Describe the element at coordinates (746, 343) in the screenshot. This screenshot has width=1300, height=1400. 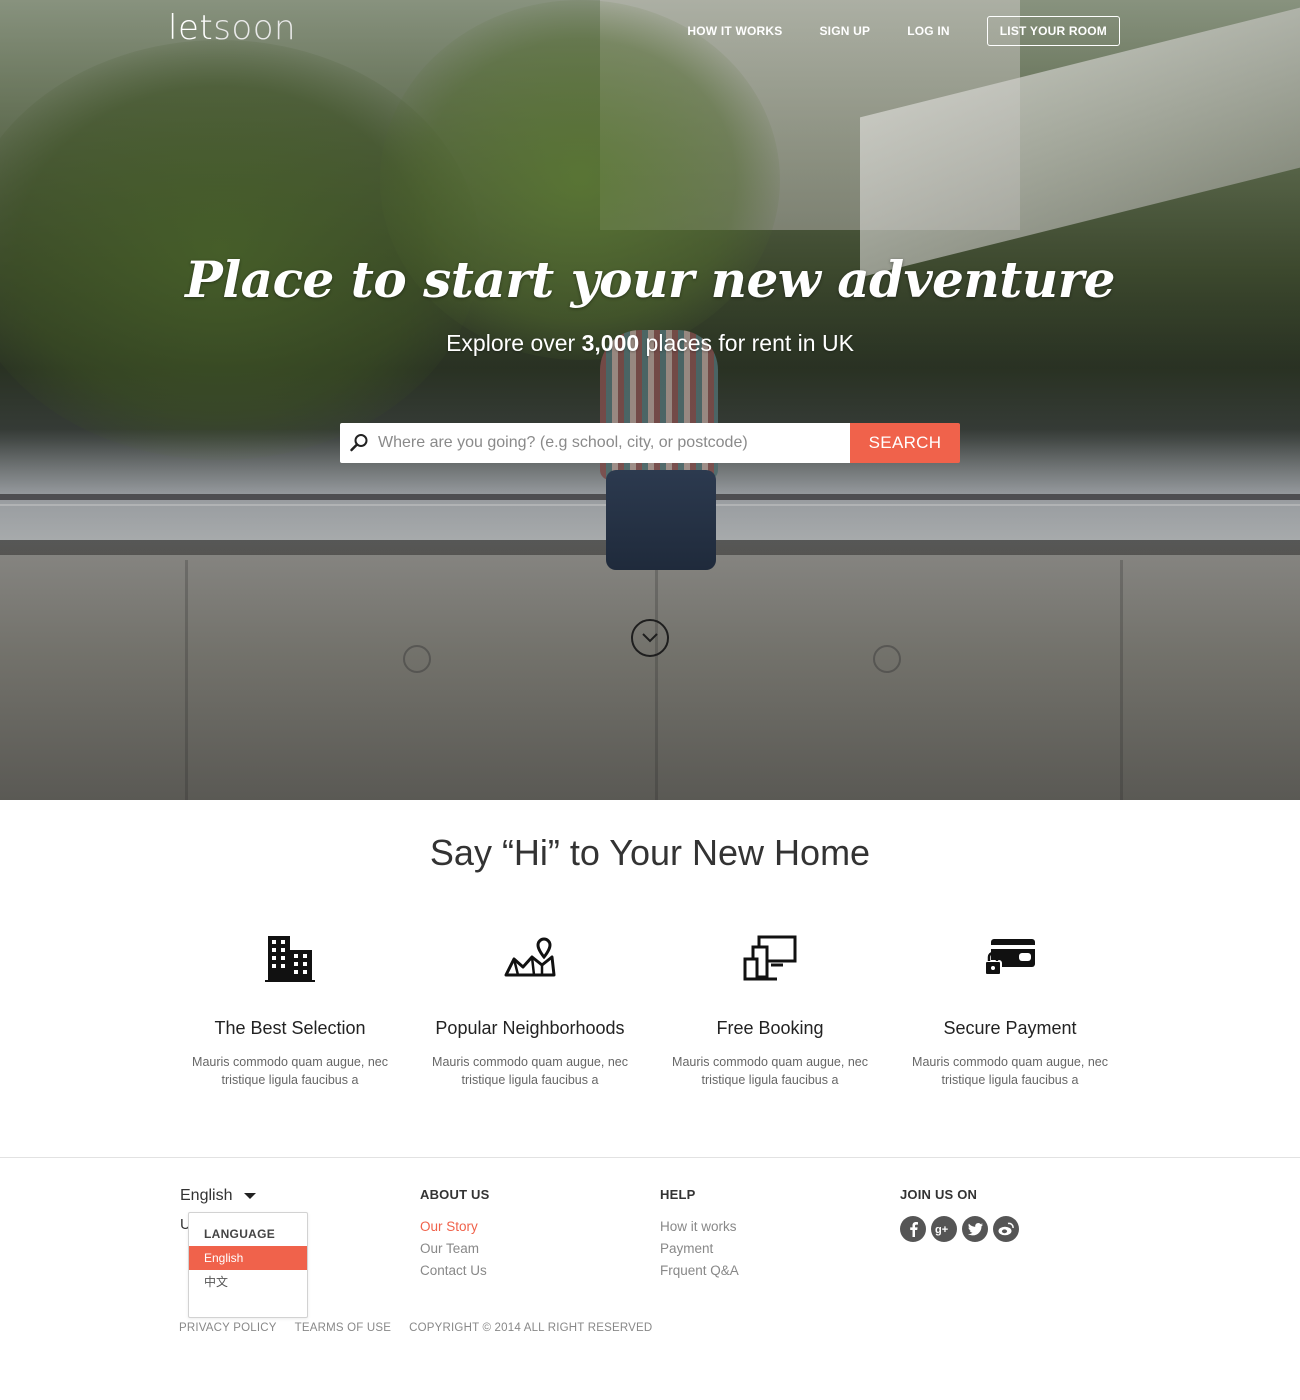
I see `hero-subtitle-after: places for rent in UK` at that location.